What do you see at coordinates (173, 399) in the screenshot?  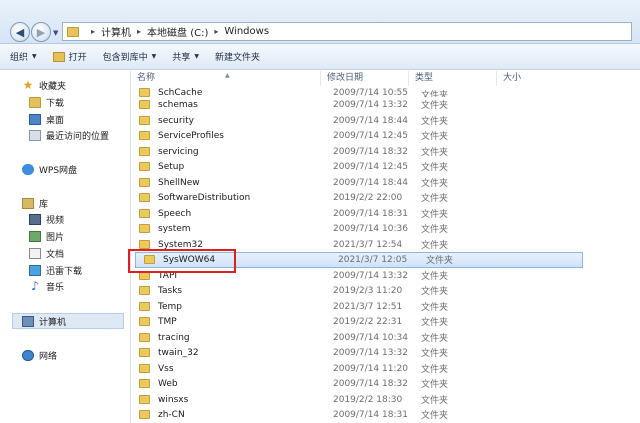 I see `file-name: winsxs` at bounding box center [173, 399].